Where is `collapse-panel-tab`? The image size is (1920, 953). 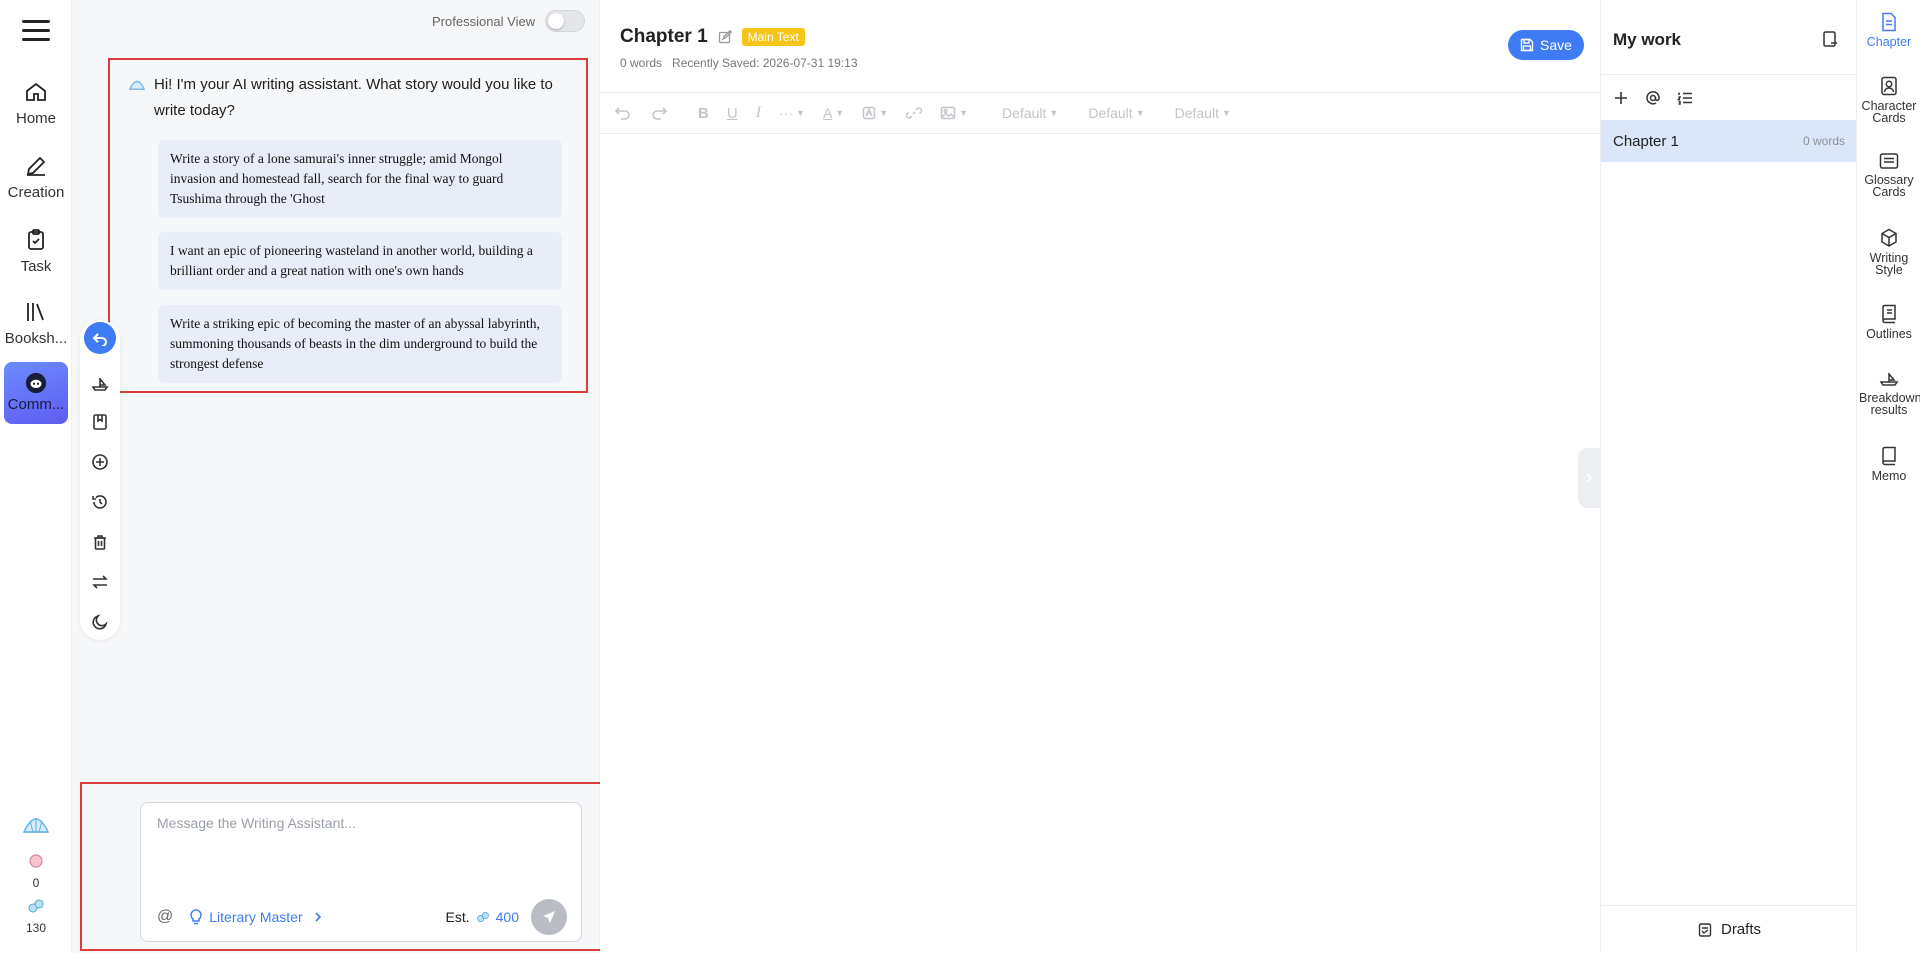 collapse-panel-tab is located at coordinates (1589, 478).